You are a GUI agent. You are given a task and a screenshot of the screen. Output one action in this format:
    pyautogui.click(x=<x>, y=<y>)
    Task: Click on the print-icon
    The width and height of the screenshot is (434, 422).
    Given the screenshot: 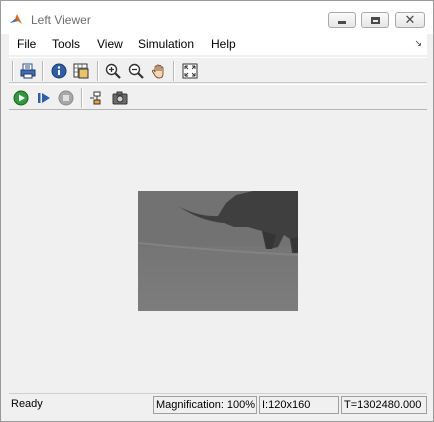 What is the action you would take?
    pyautogui.click(x=28, y=71)
    